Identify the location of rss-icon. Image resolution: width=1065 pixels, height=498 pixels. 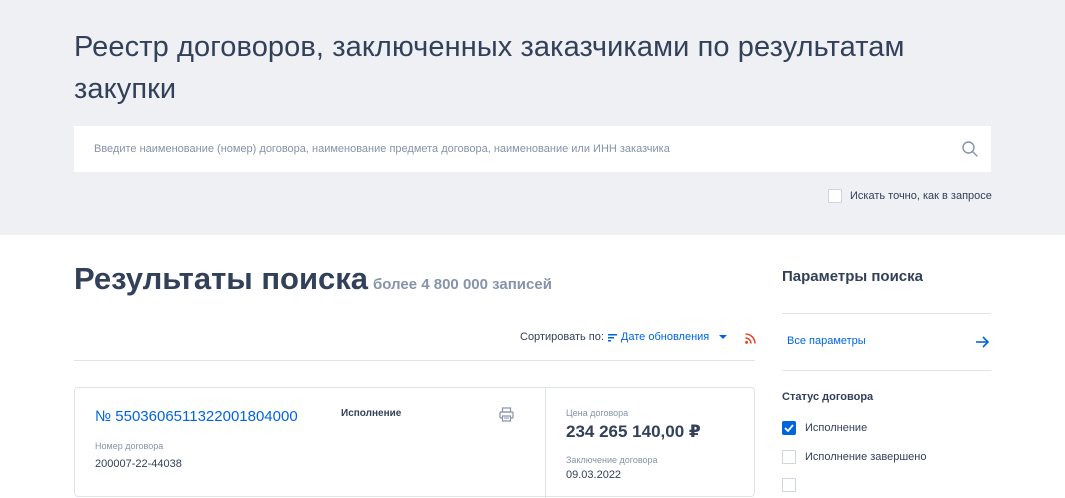
(750, 338).